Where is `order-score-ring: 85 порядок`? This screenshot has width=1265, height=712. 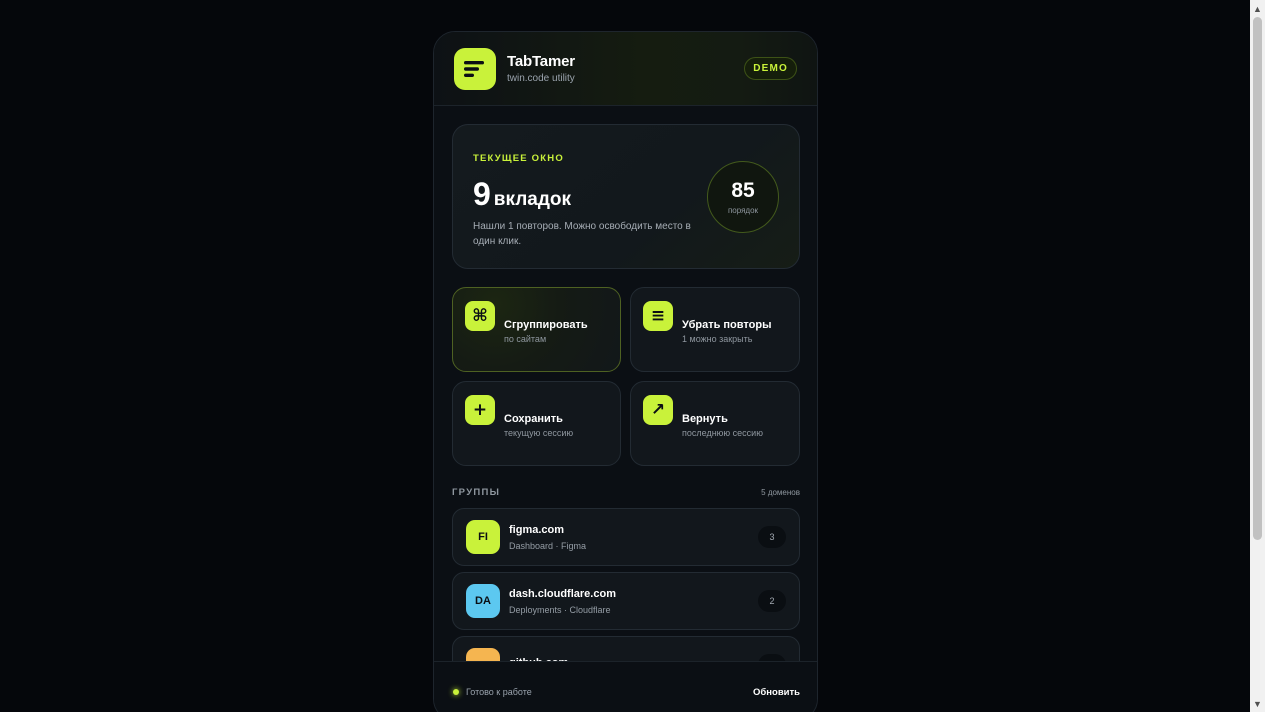 order-score-ring: 85 порядок is located at coordinates (743, 197).